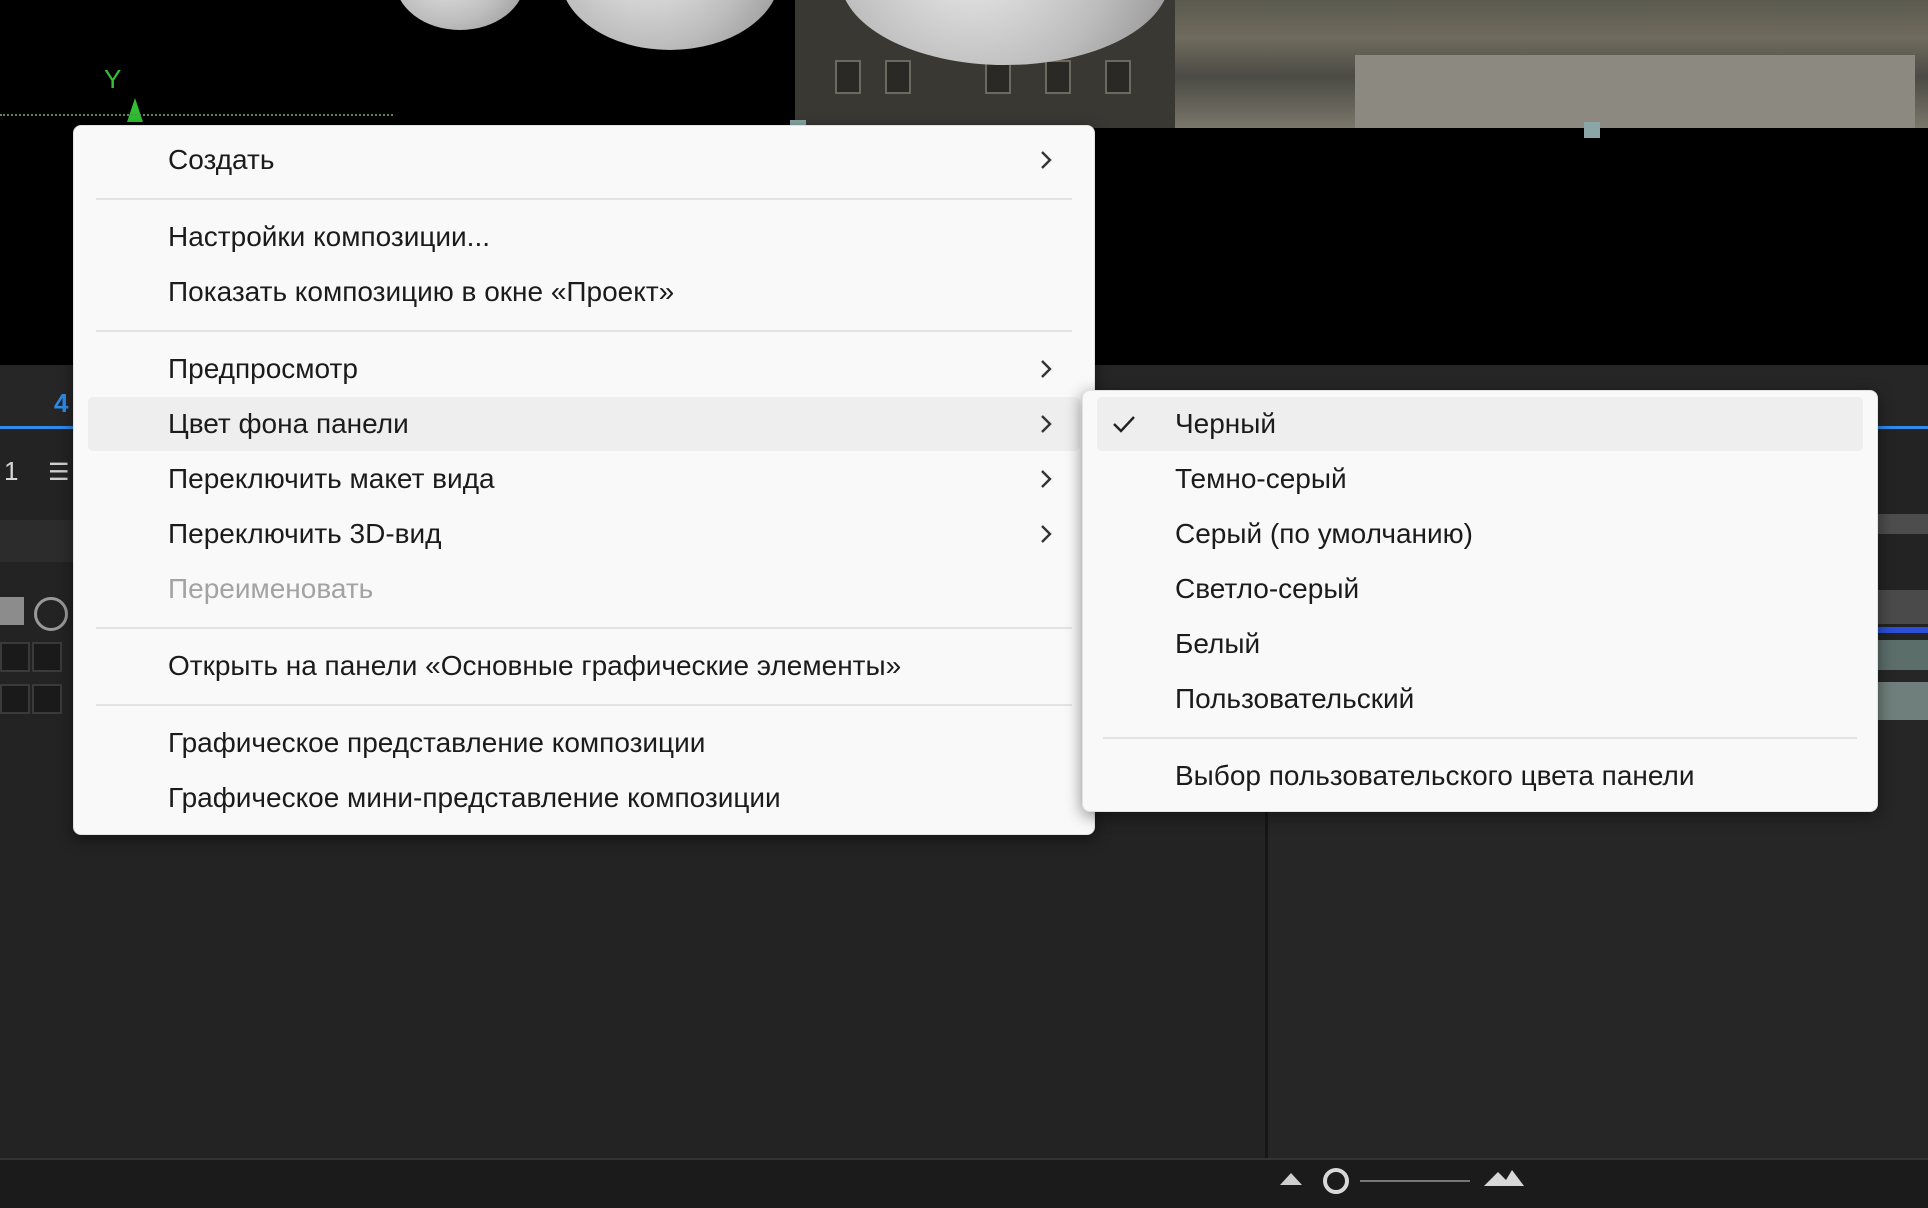 This screenshot has width=1928, height=1208. I want to click on timeline-label: 1, so click(11, 471).